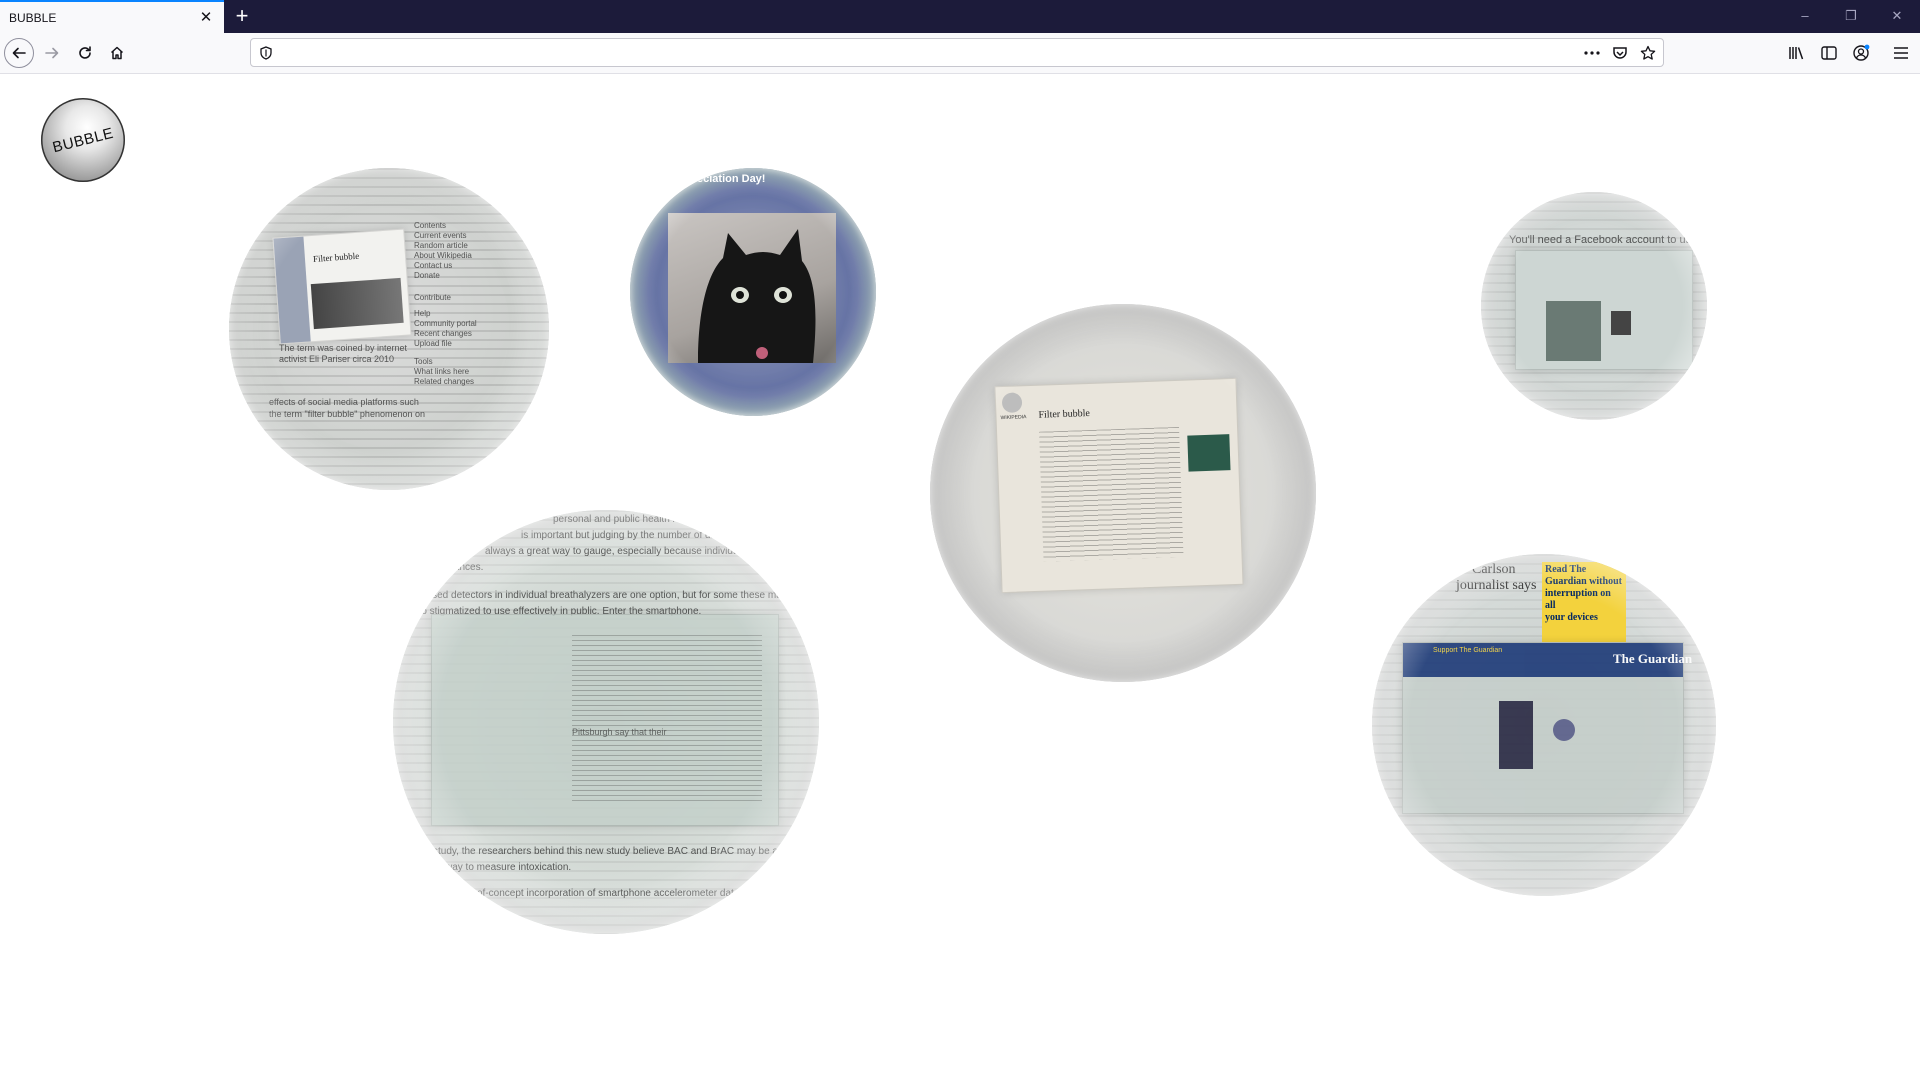 The image size is (1920, 1080). Describe the element at coordinates (347, 414) in the screenshot. I see `over-text-line: the term "filter bubble" phenomenon on` at that location.